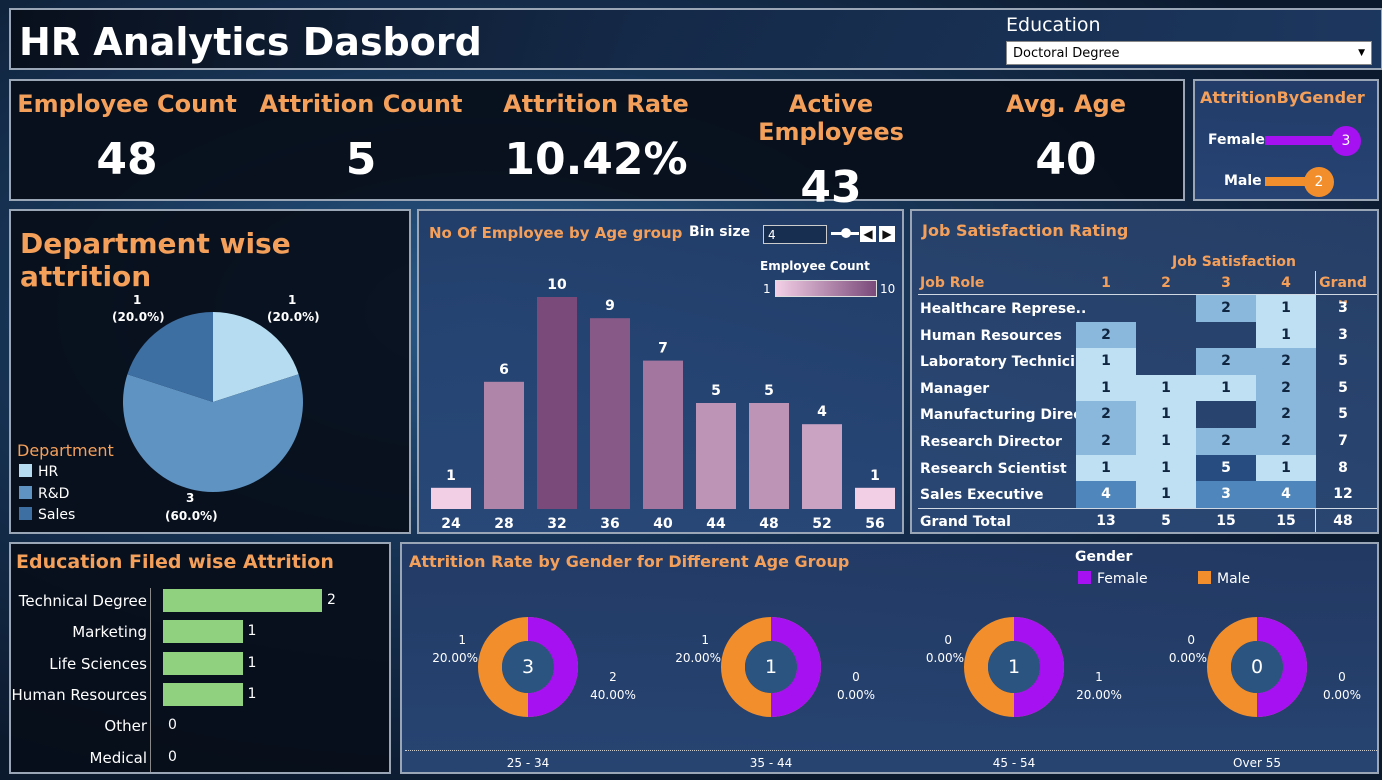 This screenshot has width=1382, height=780. What do you see at coordinates (993, 468) in the screenshot?
I see `row-label: Research Scientist` at bounding box center [993, 468].